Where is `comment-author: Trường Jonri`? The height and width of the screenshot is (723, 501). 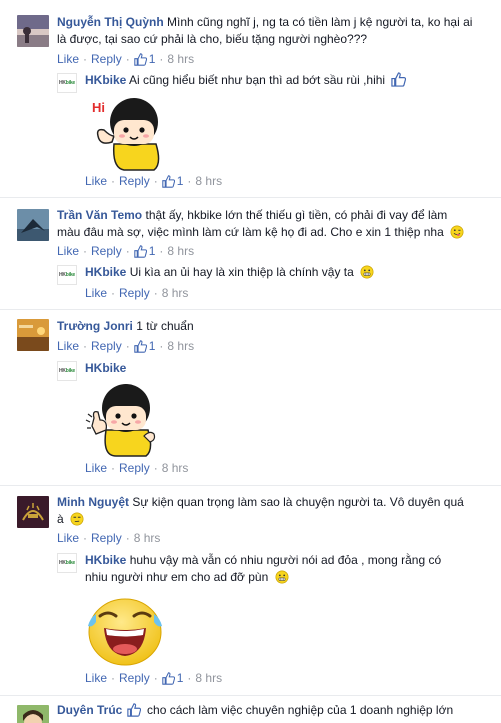
comment-author: Trường Jonri is located at coordinates (95, 326).